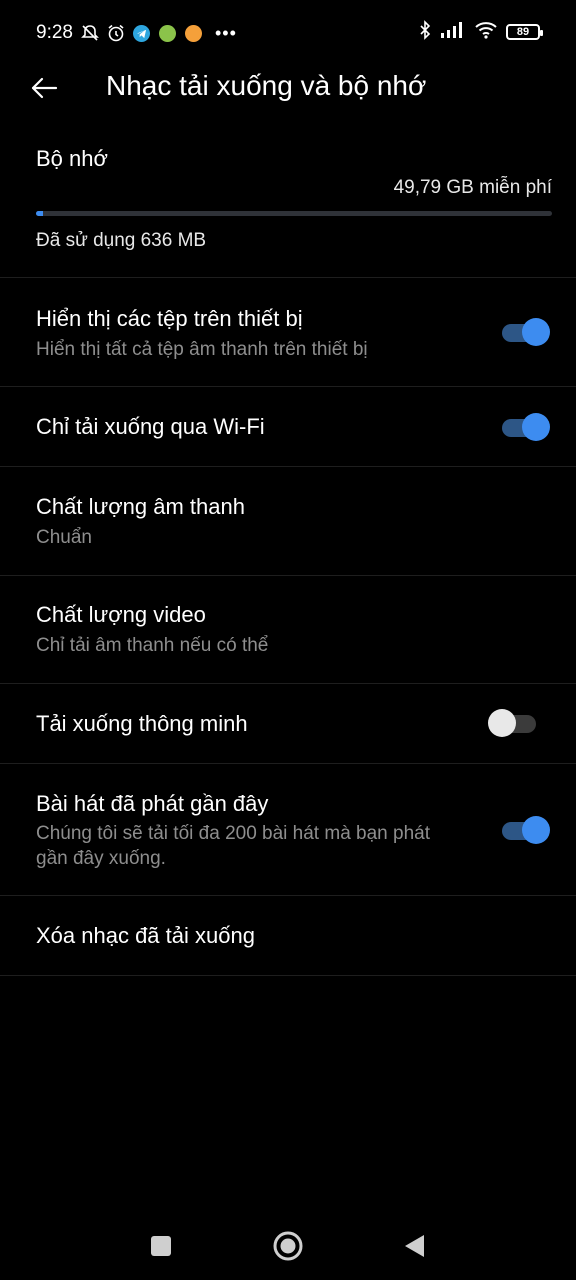 The width and height of the screenshot is (576, 1280). I want to click on back-triangle-icon, so click(414, 1246).